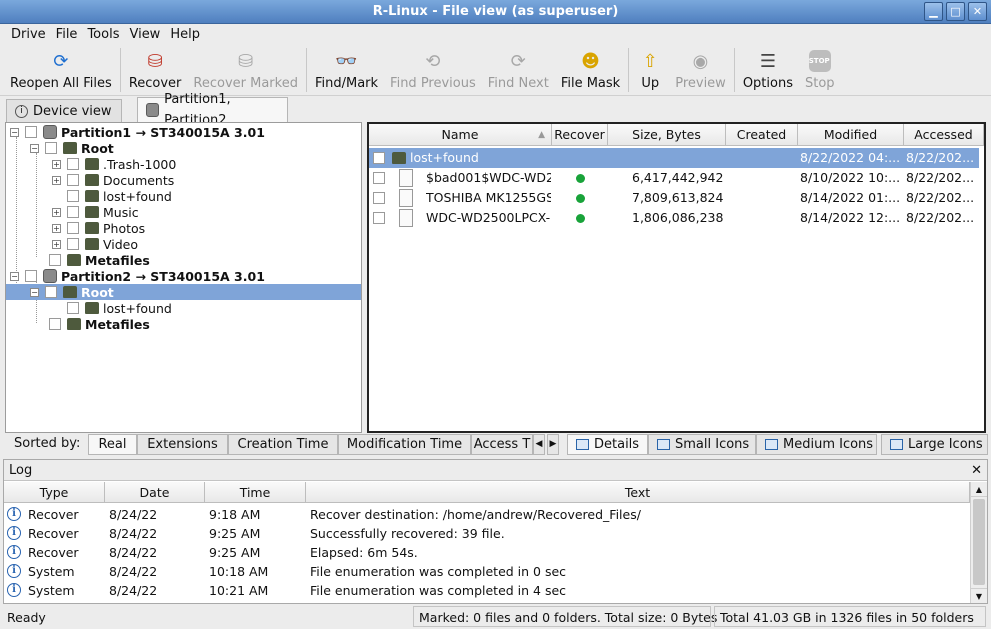 This screenshot has width=991, height=629. I want to click on sort-tab-access-time: Access T, so click(502, 444).